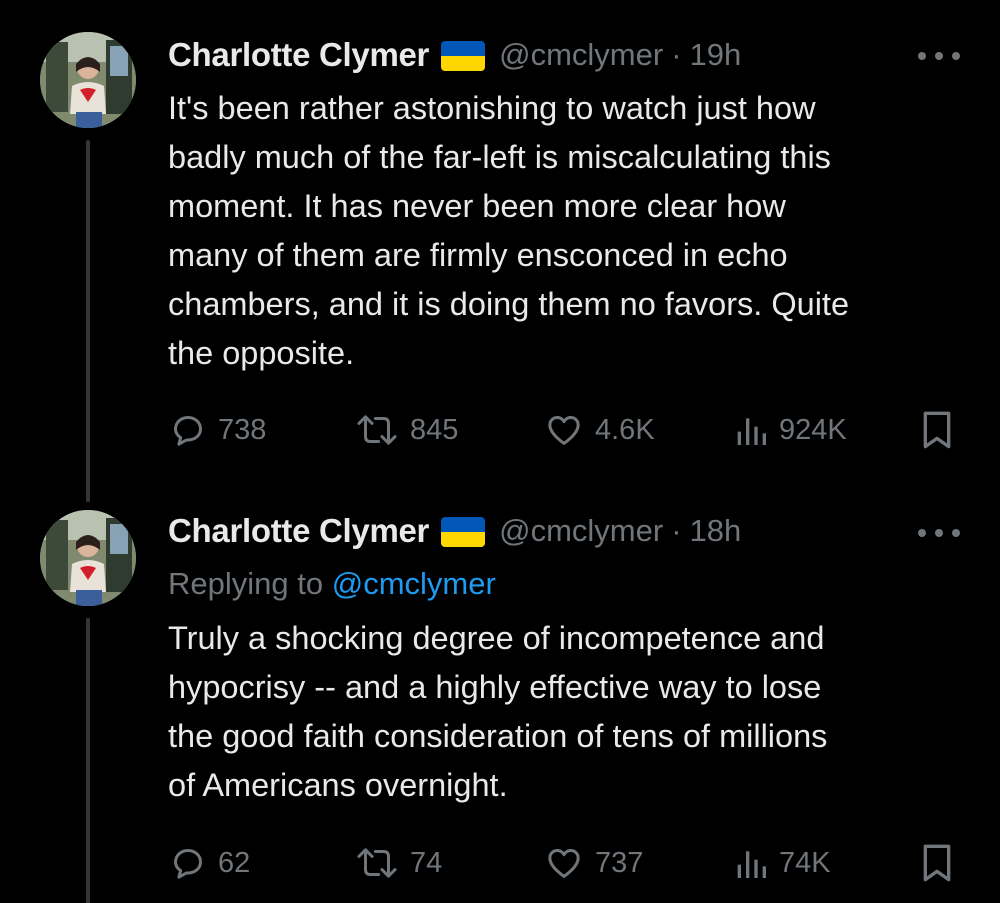  What do you see at coordinates (625, 429) in the screenshot?
I see `like-count: 4.6K` at bounding box center [625, 429].